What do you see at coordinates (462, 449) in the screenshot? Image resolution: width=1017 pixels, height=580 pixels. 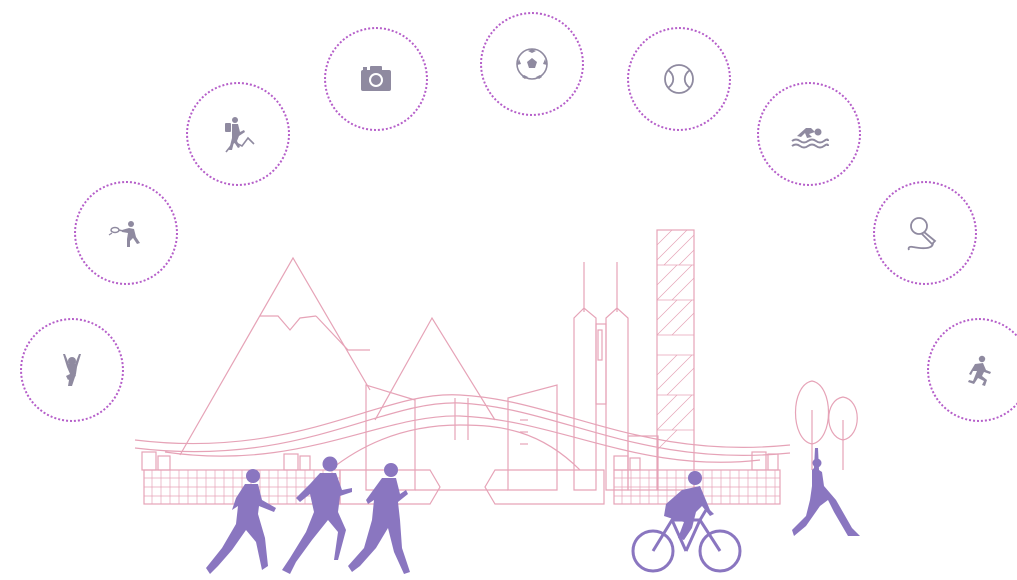 I see `bridge` at bounding box center [462, 449].